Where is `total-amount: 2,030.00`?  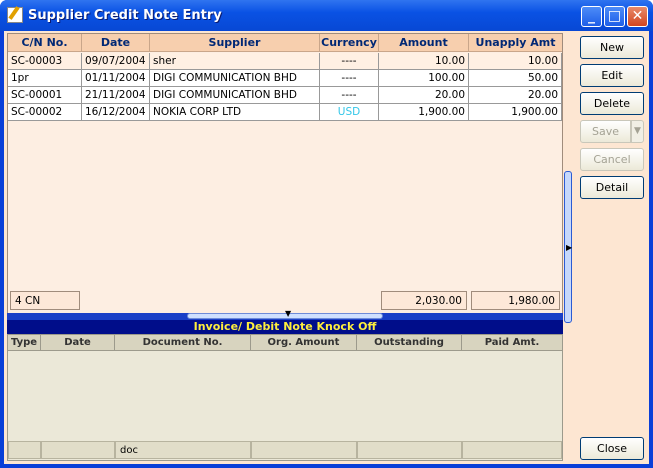
total-amount: 2,030.00 is located at coordinates (424, 300).